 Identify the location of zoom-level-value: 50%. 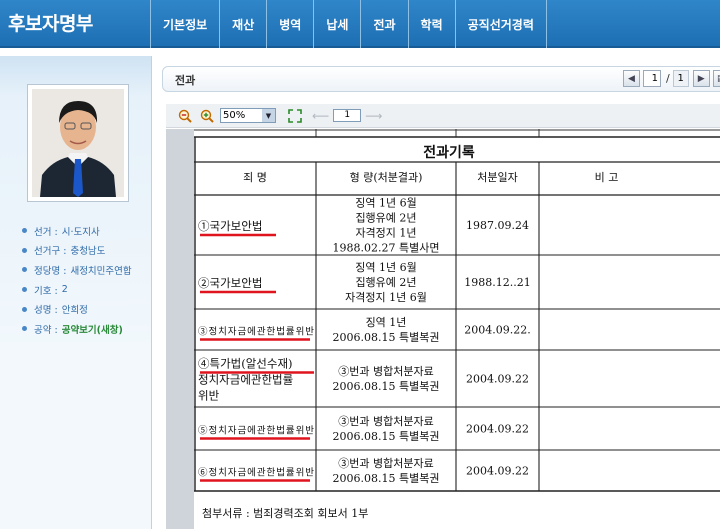
(234, 115).